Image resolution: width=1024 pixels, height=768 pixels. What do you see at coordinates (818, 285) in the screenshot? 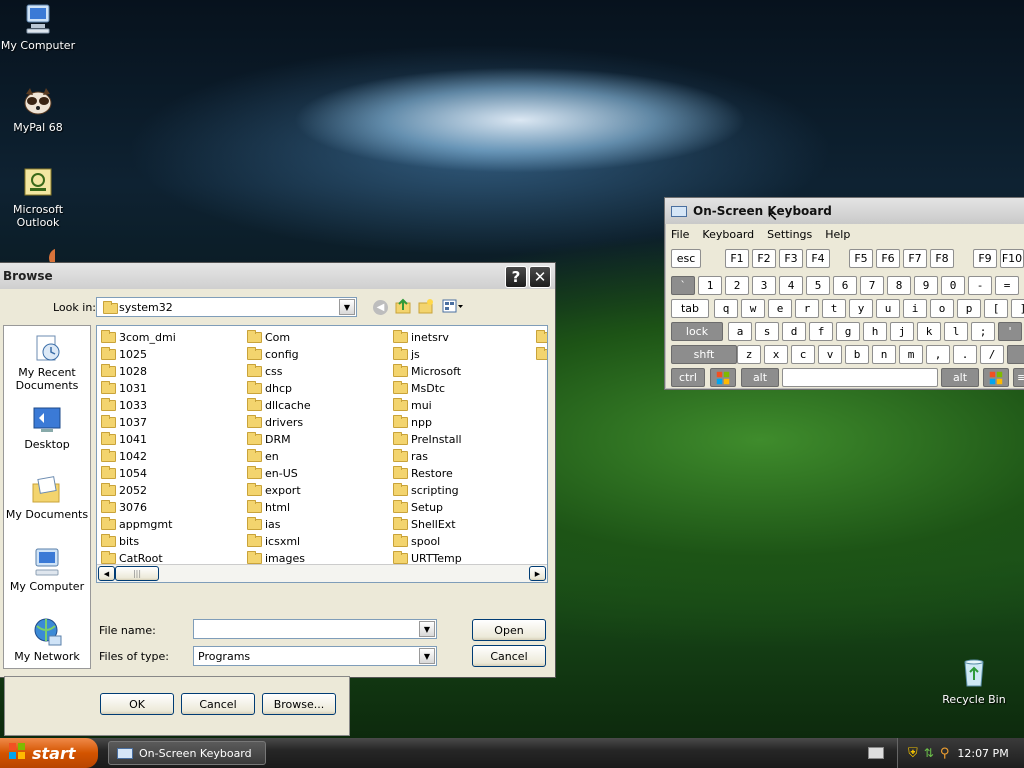
I see `key-5: 5` at bounding box center [818, 285].